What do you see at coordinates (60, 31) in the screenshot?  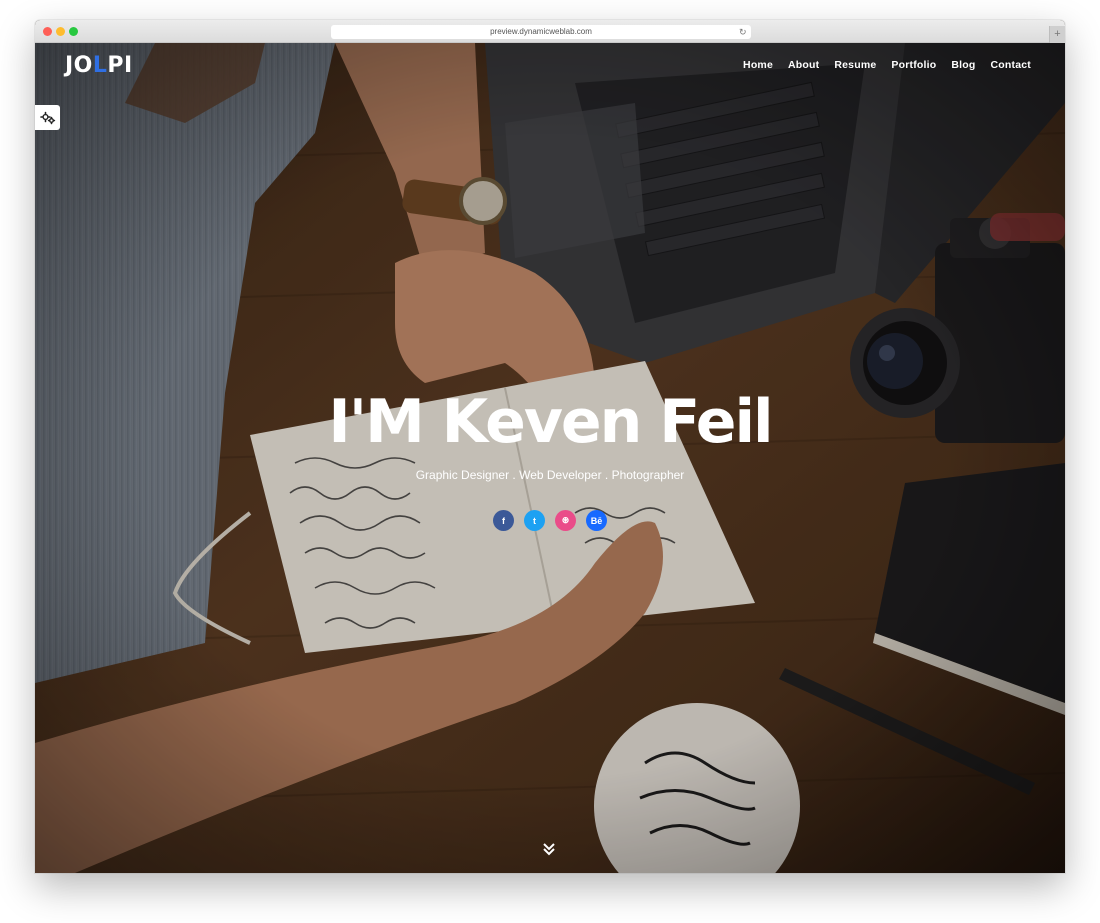 I see `minimize-window-button` at bounding box center [60, 31].